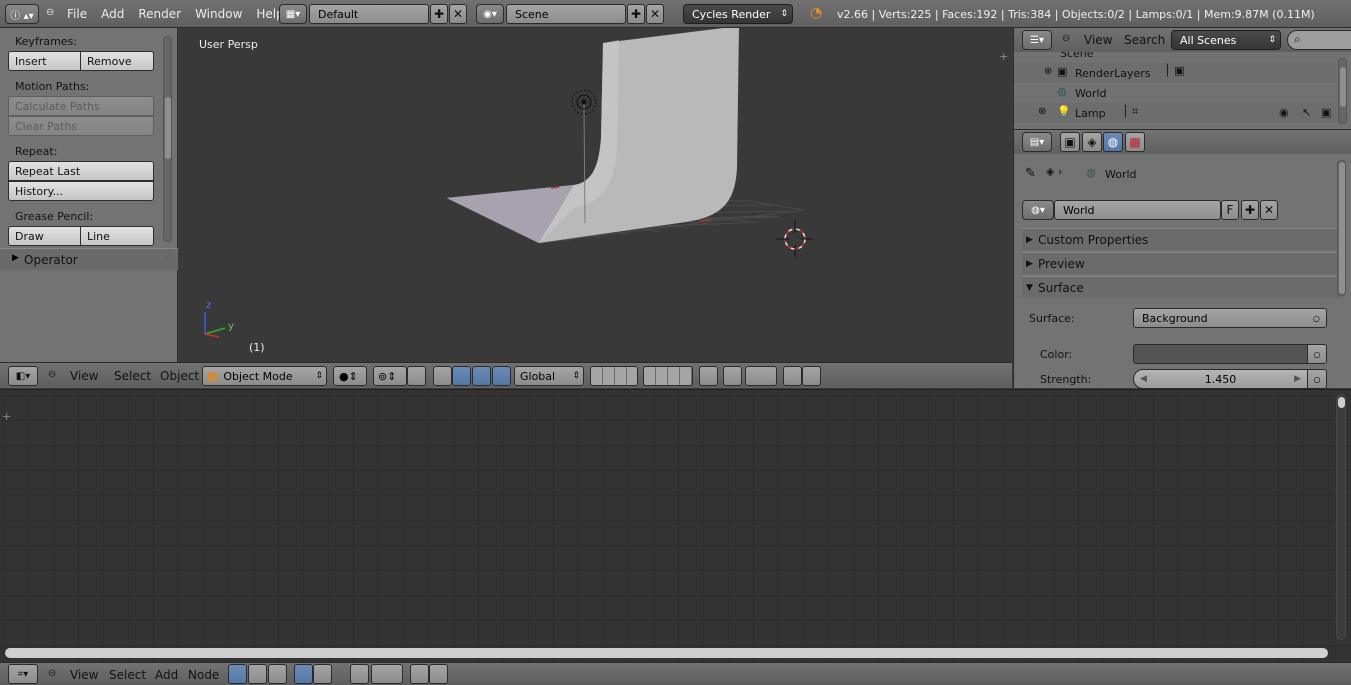 The image size is (1351, 685). Describe the element at coordinates (792, 376) in the screenshot. I see `render-opengl-button` at that location.